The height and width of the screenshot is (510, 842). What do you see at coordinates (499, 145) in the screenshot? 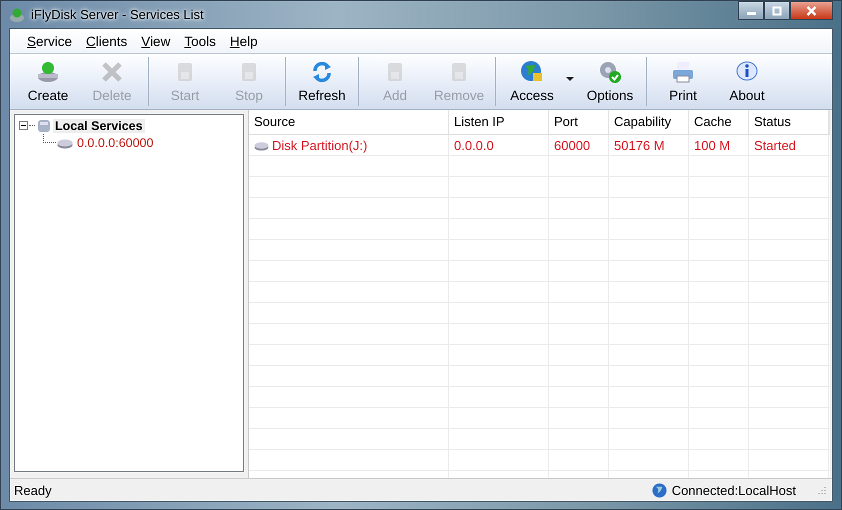
I see `table-cell: 0.0.0.0` at bounding box center [499, 145].